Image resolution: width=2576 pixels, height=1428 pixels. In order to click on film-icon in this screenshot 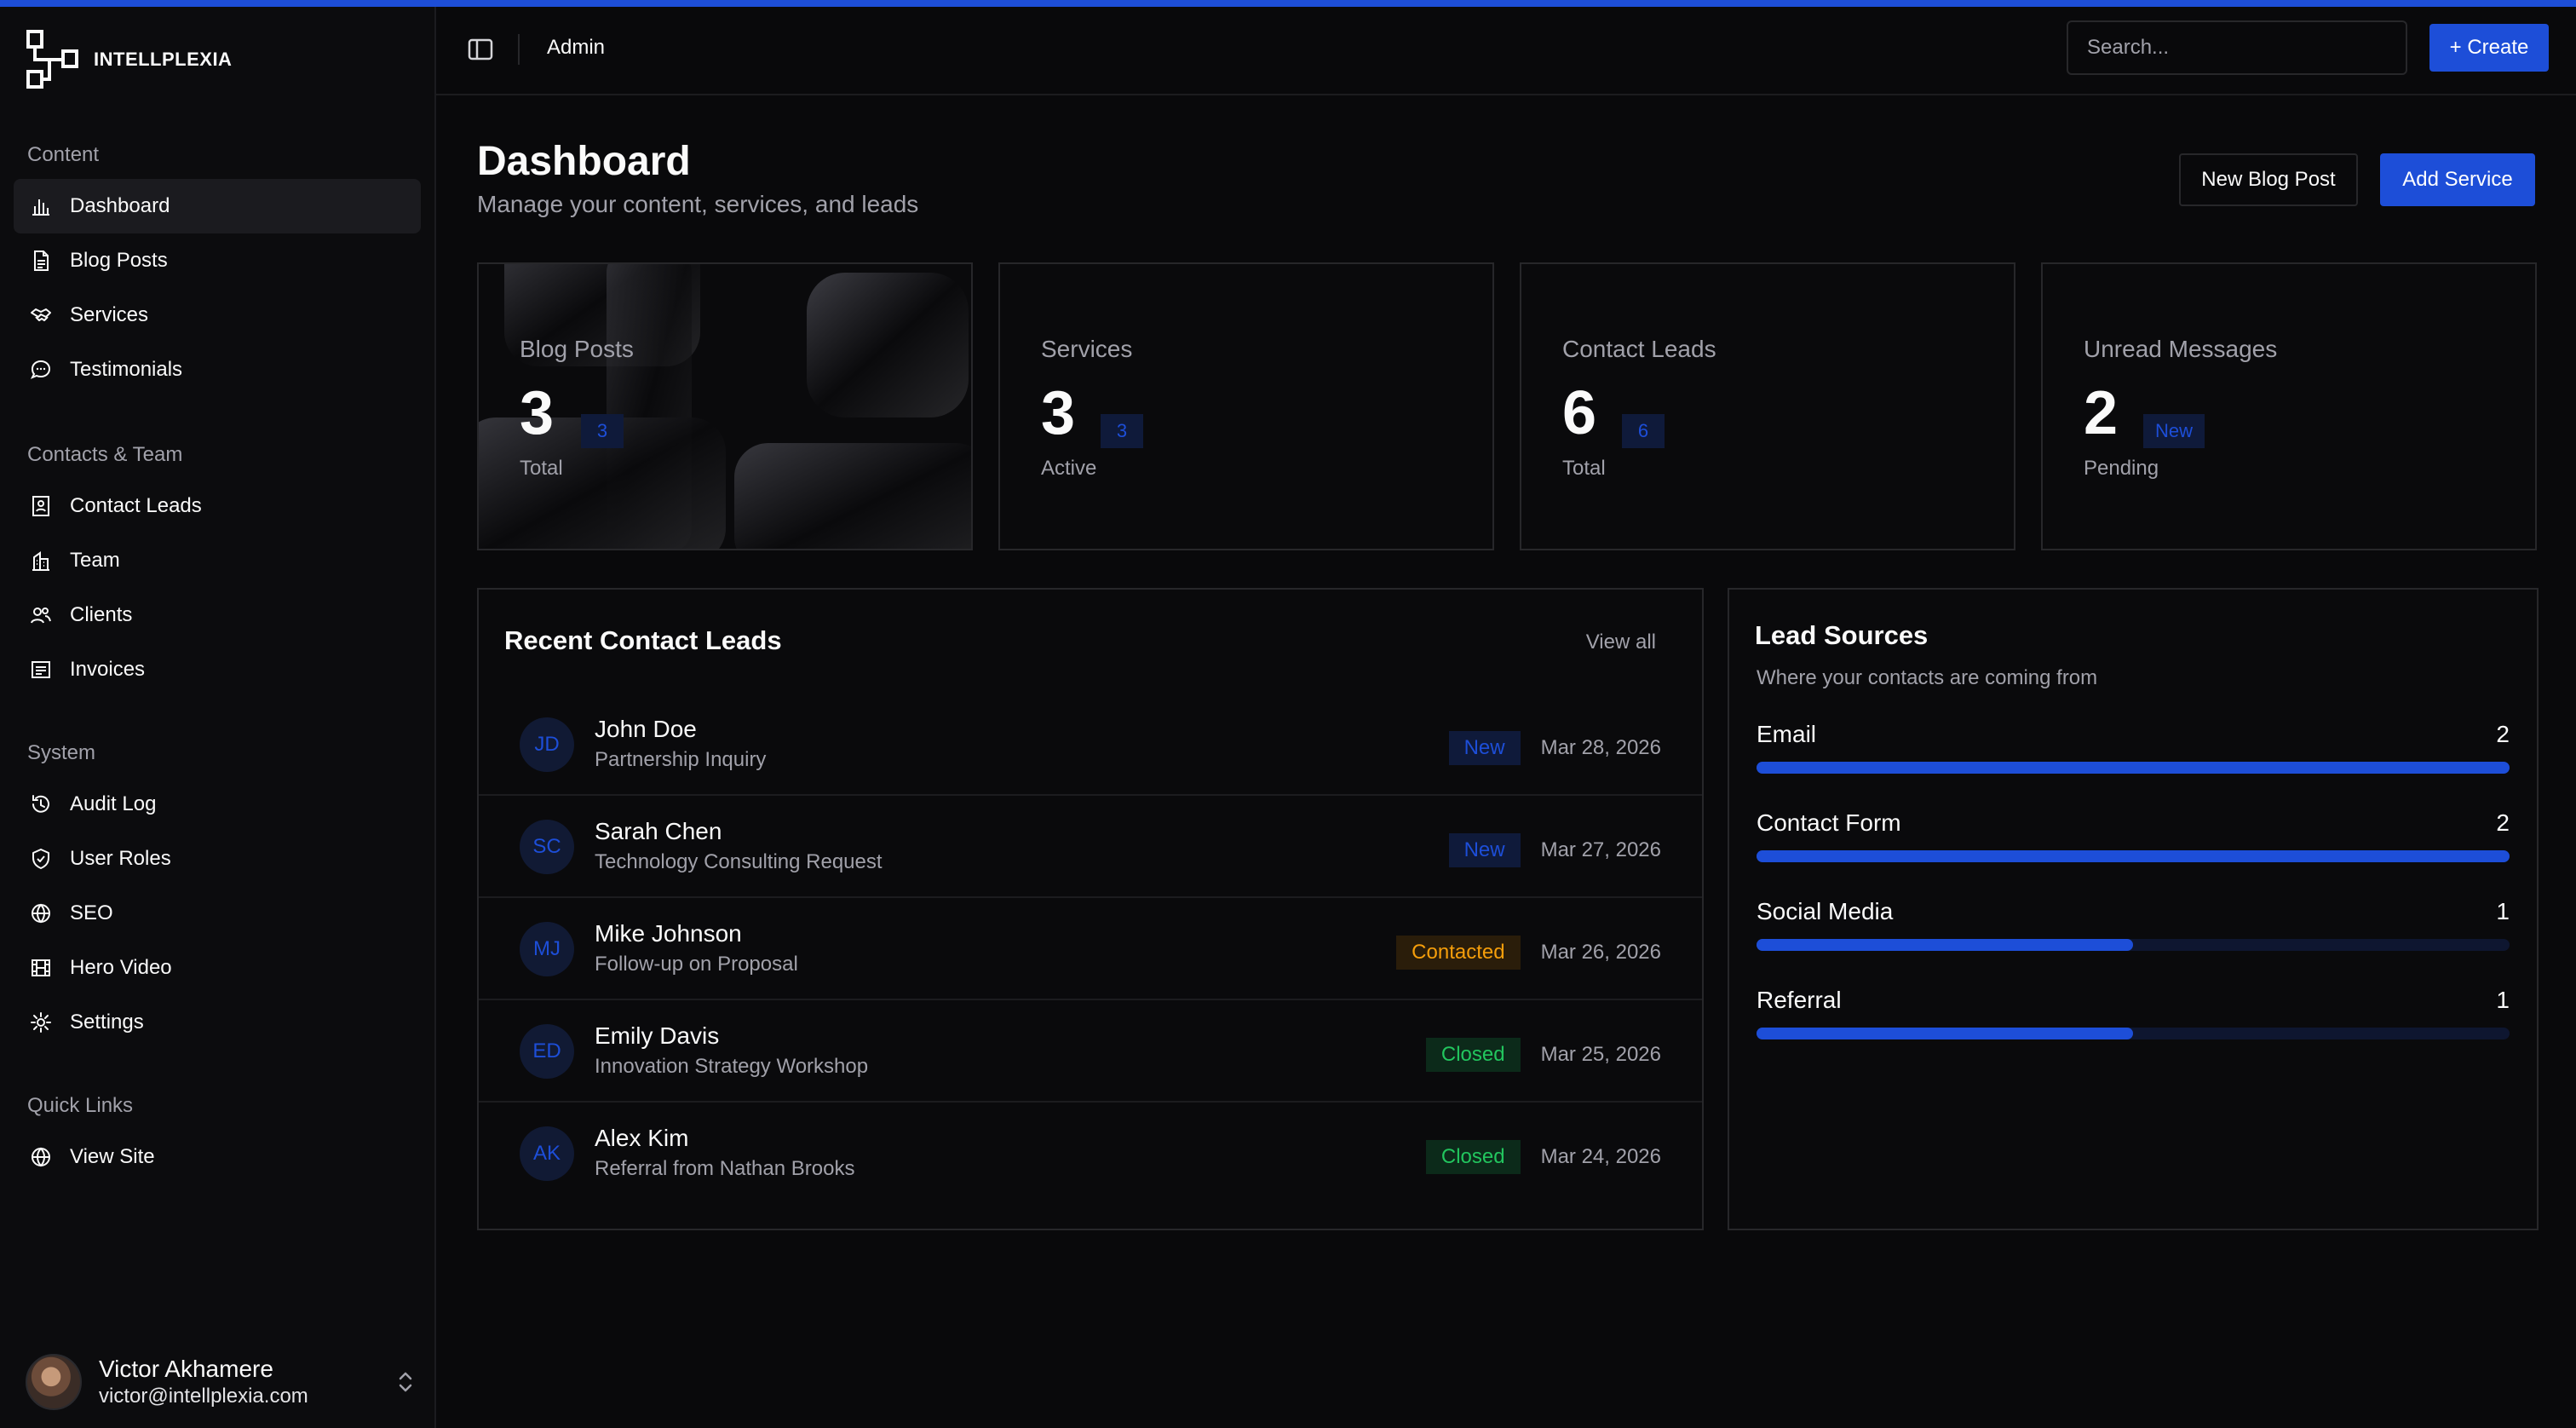, I will do `click(41, 968)`.